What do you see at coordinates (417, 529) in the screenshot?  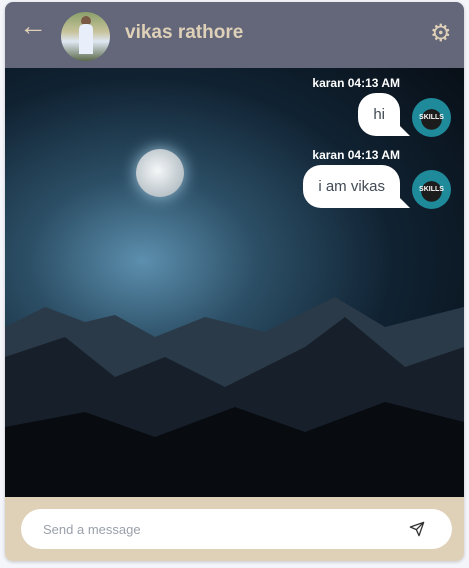 I see `paper-plane-icon` at bounding box center [417, 529].